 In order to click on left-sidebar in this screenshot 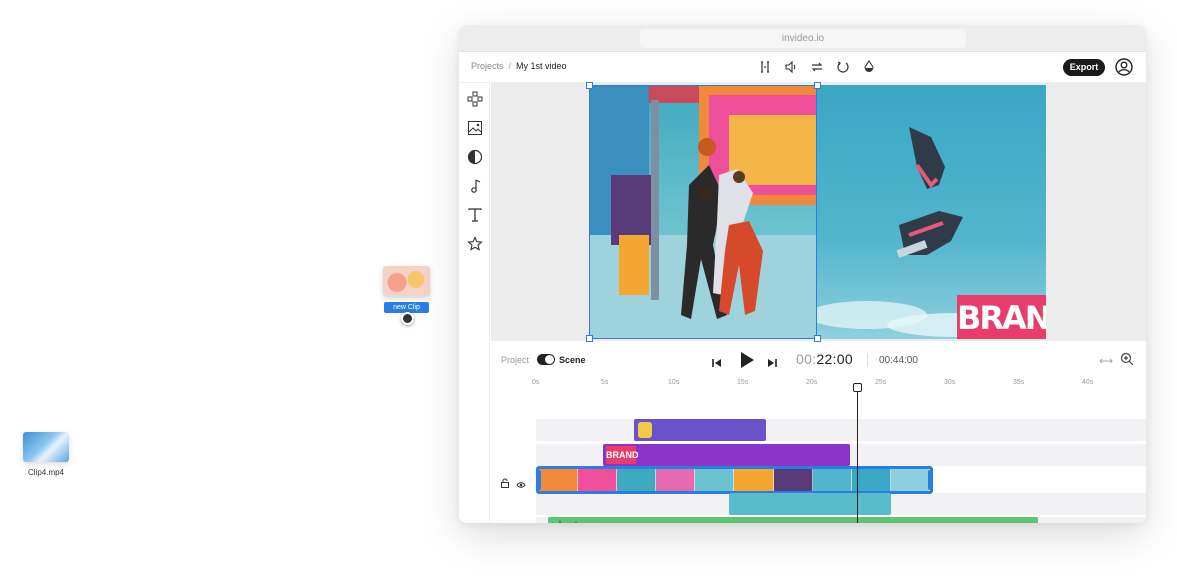, I will do `click(474, 303)`.